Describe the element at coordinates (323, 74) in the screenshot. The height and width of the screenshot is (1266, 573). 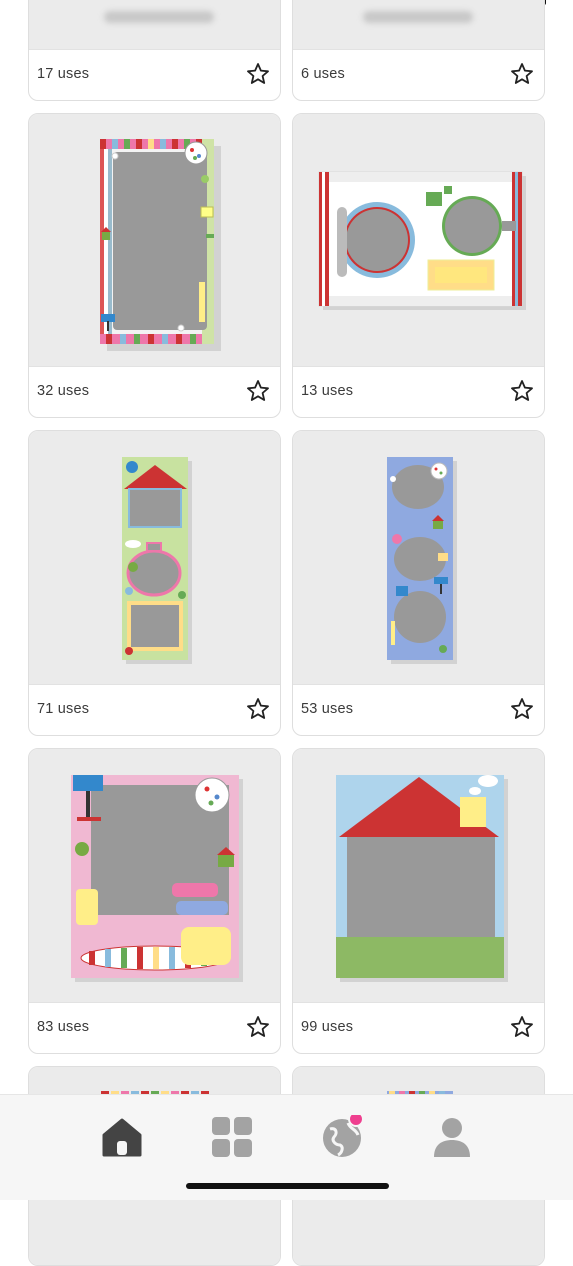
I see `uses-count: 6 uses` at that location.